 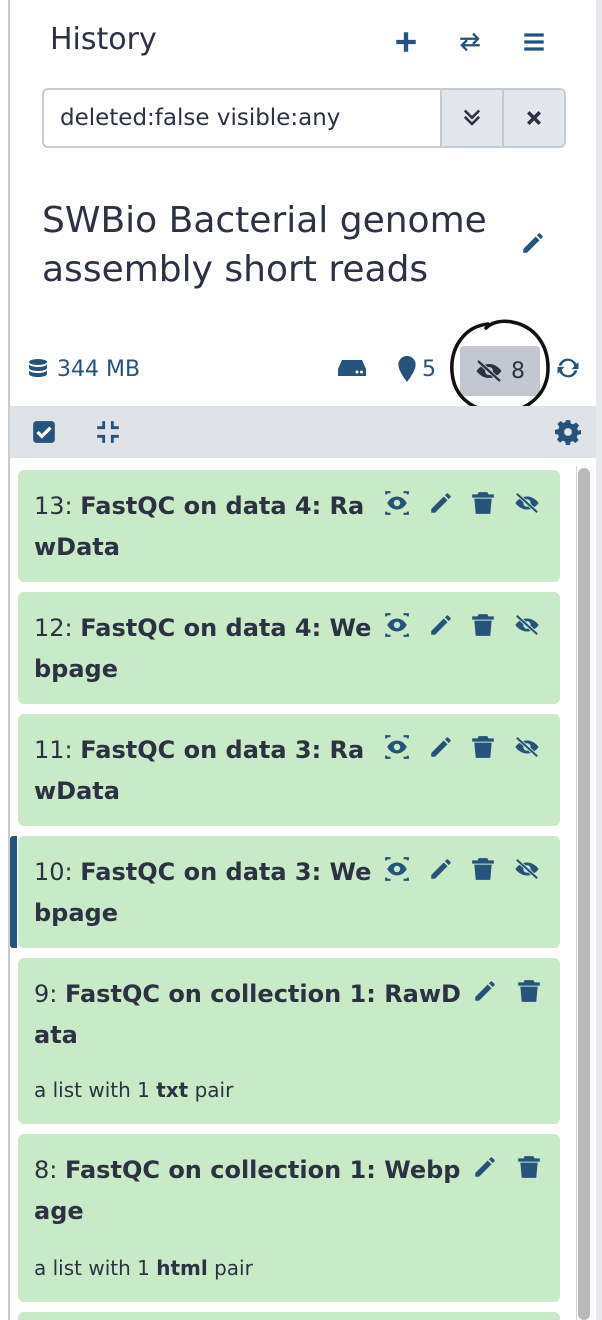 I want to click on history-item: 10: FastQC on data 3: Webpage, so click(x=285, y=892).